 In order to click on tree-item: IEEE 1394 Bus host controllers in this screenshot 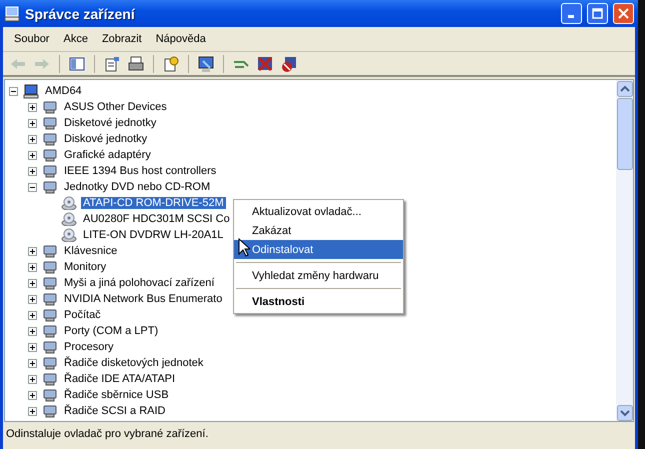, I will do `click(140, 171)`.